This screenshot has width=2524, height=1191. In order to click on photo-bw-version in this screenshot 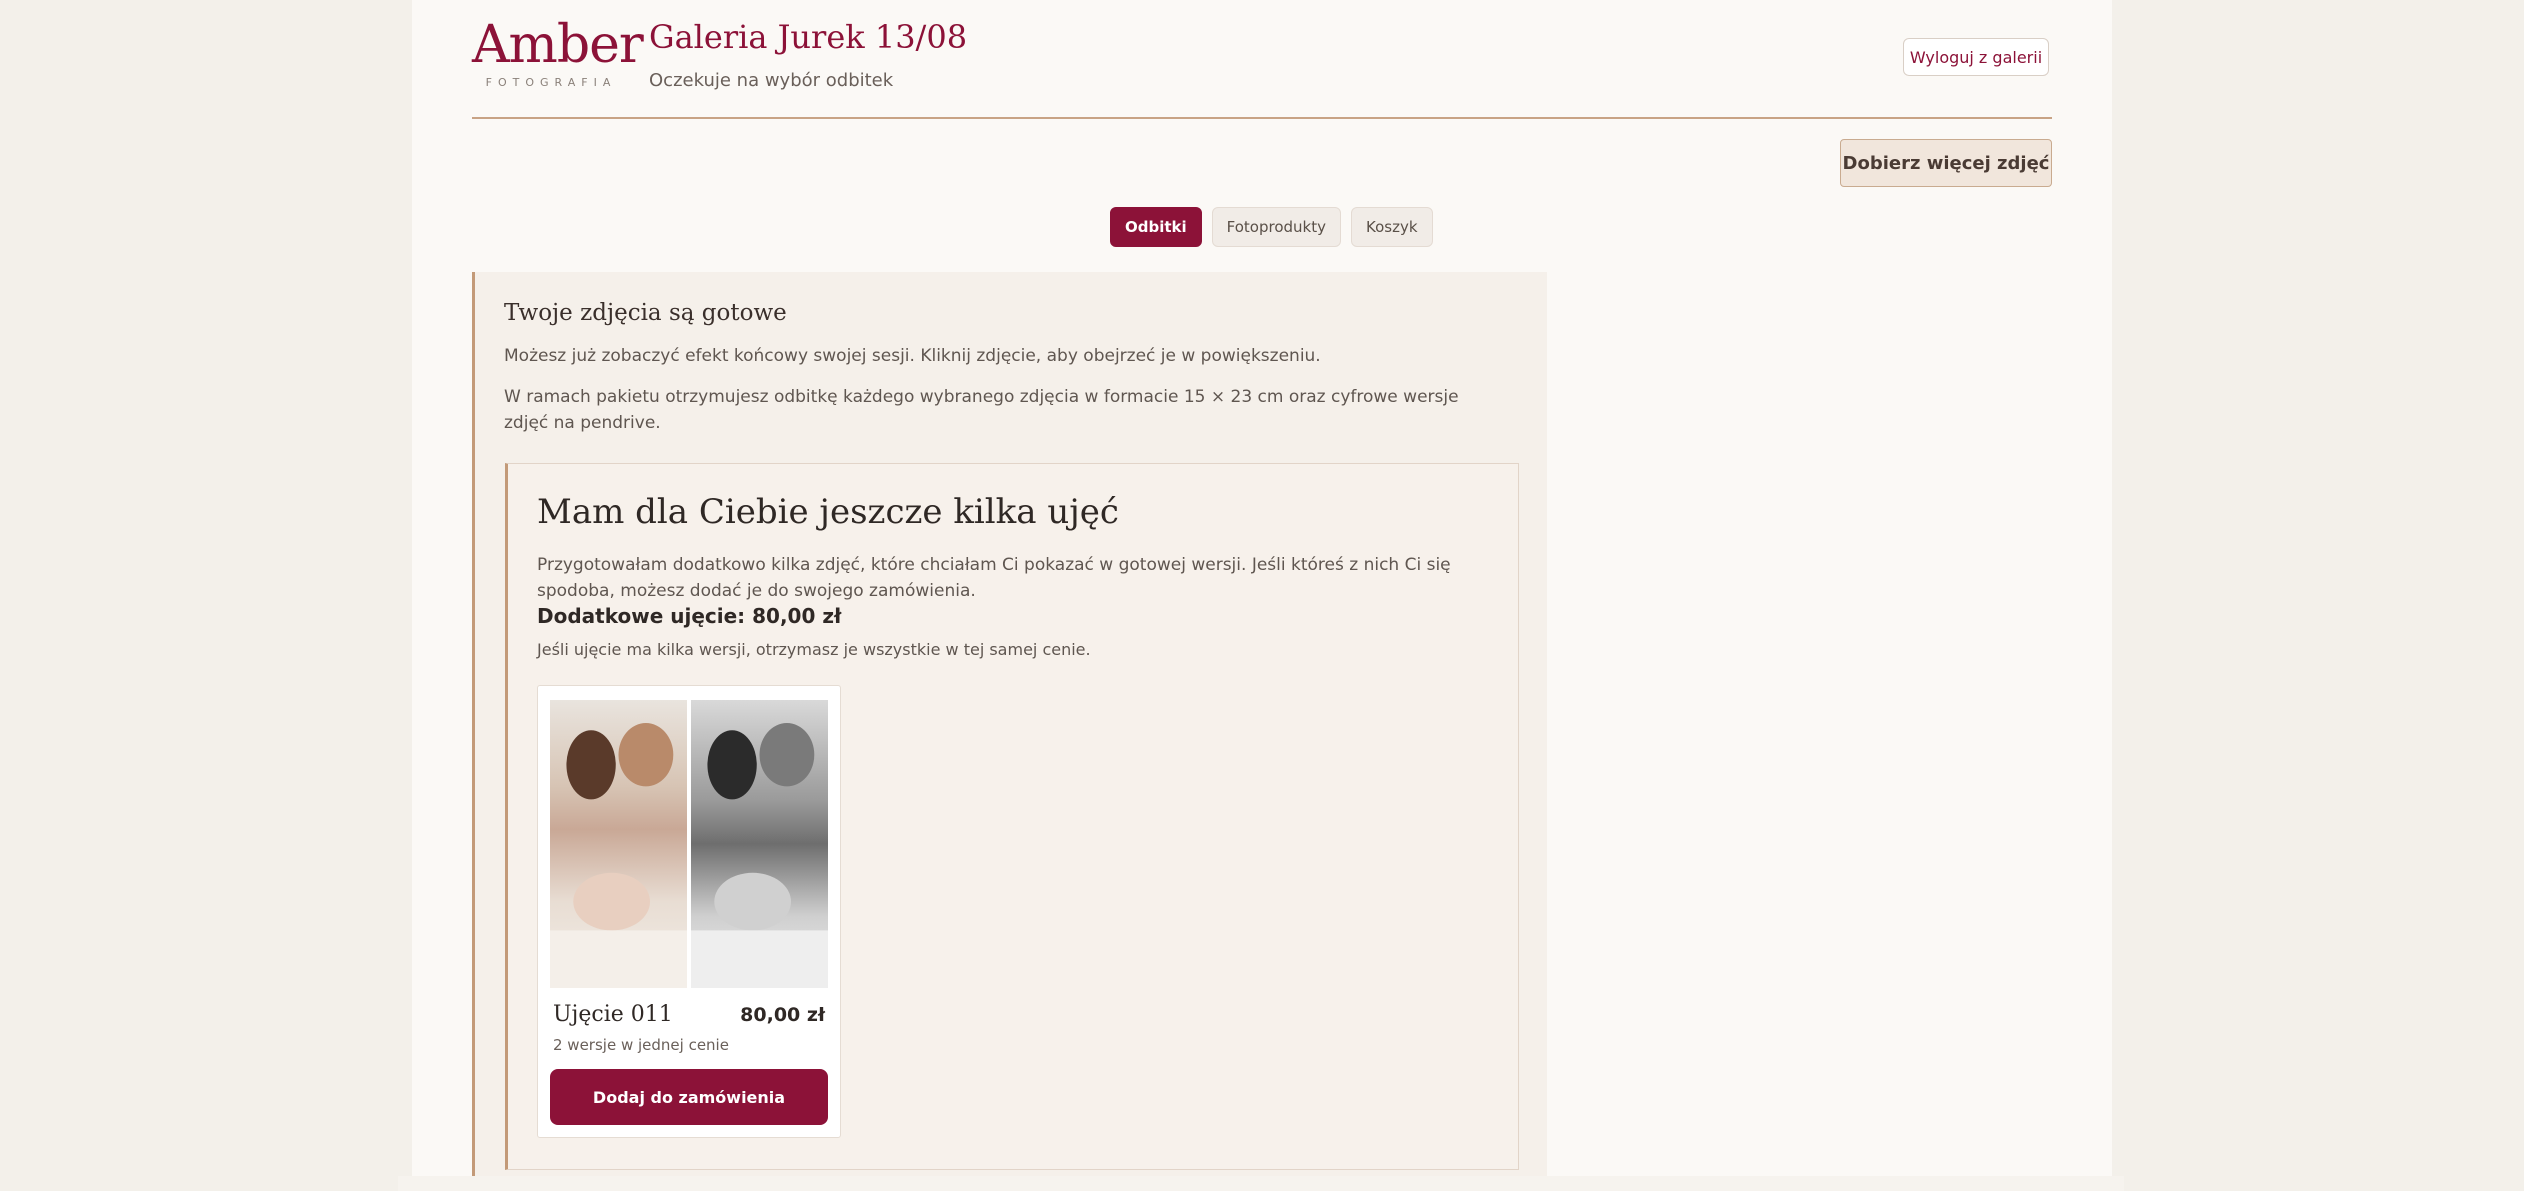, I will do `click(759, 844)`.